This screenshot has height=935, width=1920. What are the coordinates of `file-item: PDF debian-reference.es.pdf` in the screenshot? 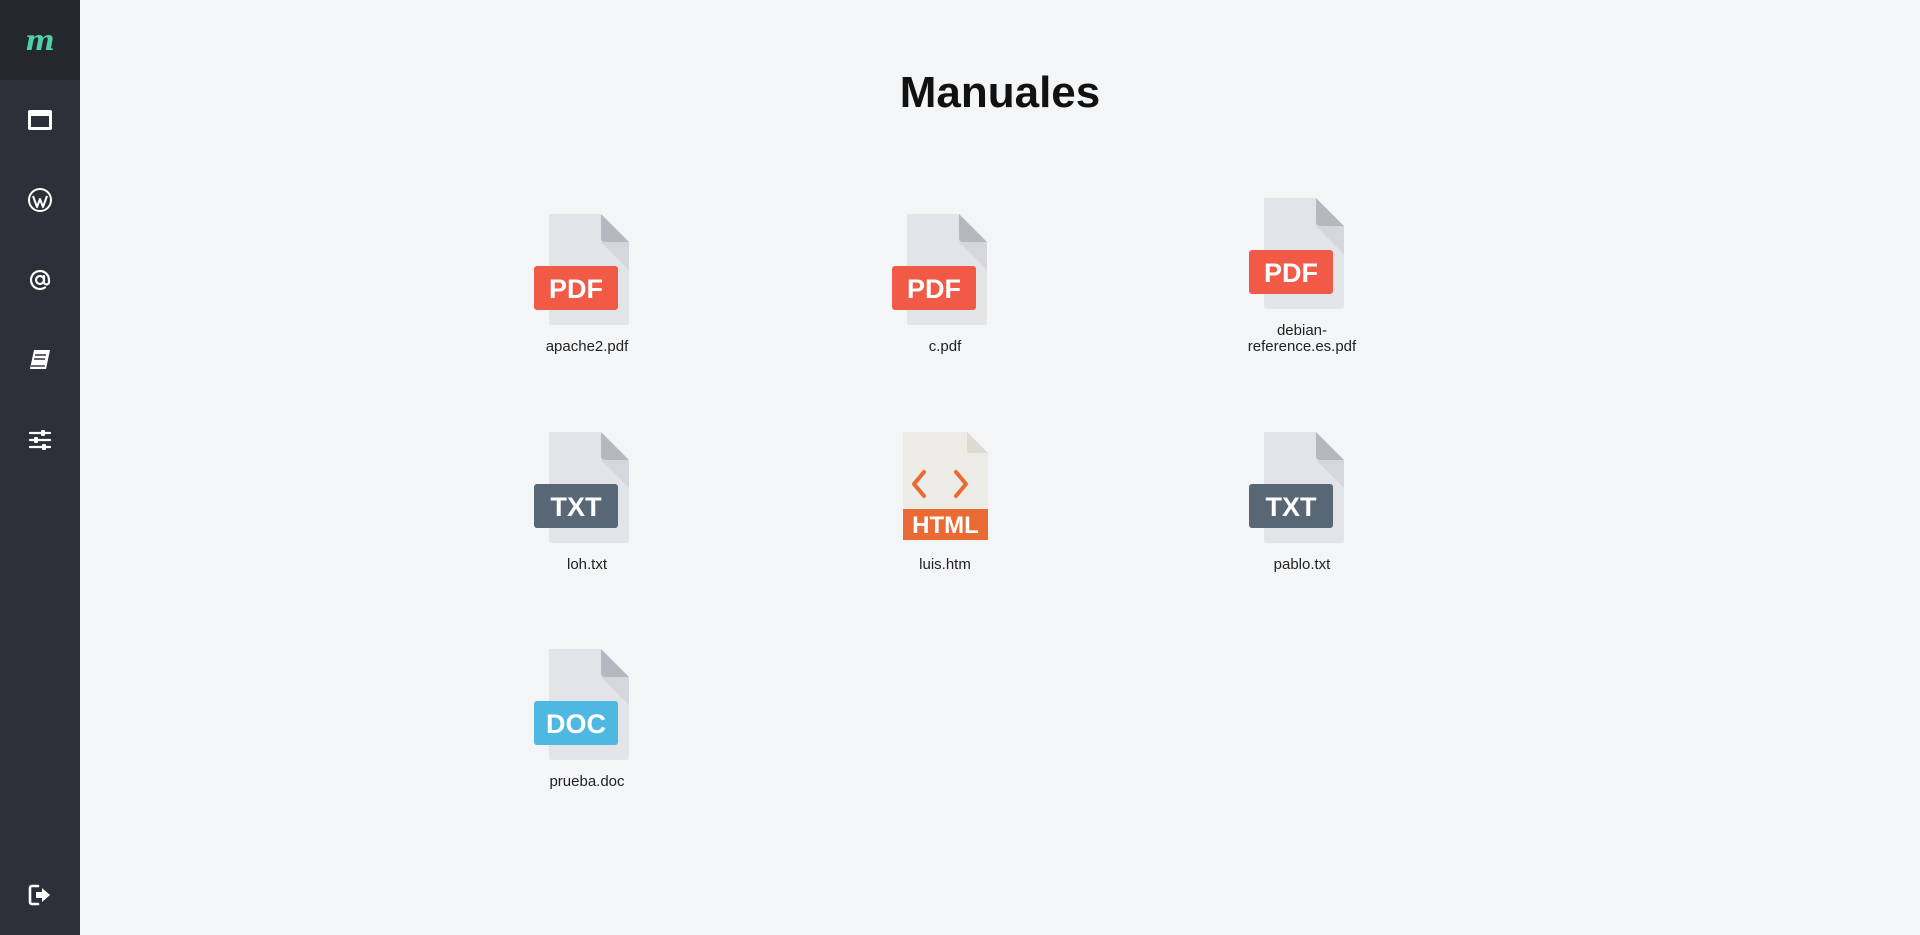 It's located at (1302, 275).